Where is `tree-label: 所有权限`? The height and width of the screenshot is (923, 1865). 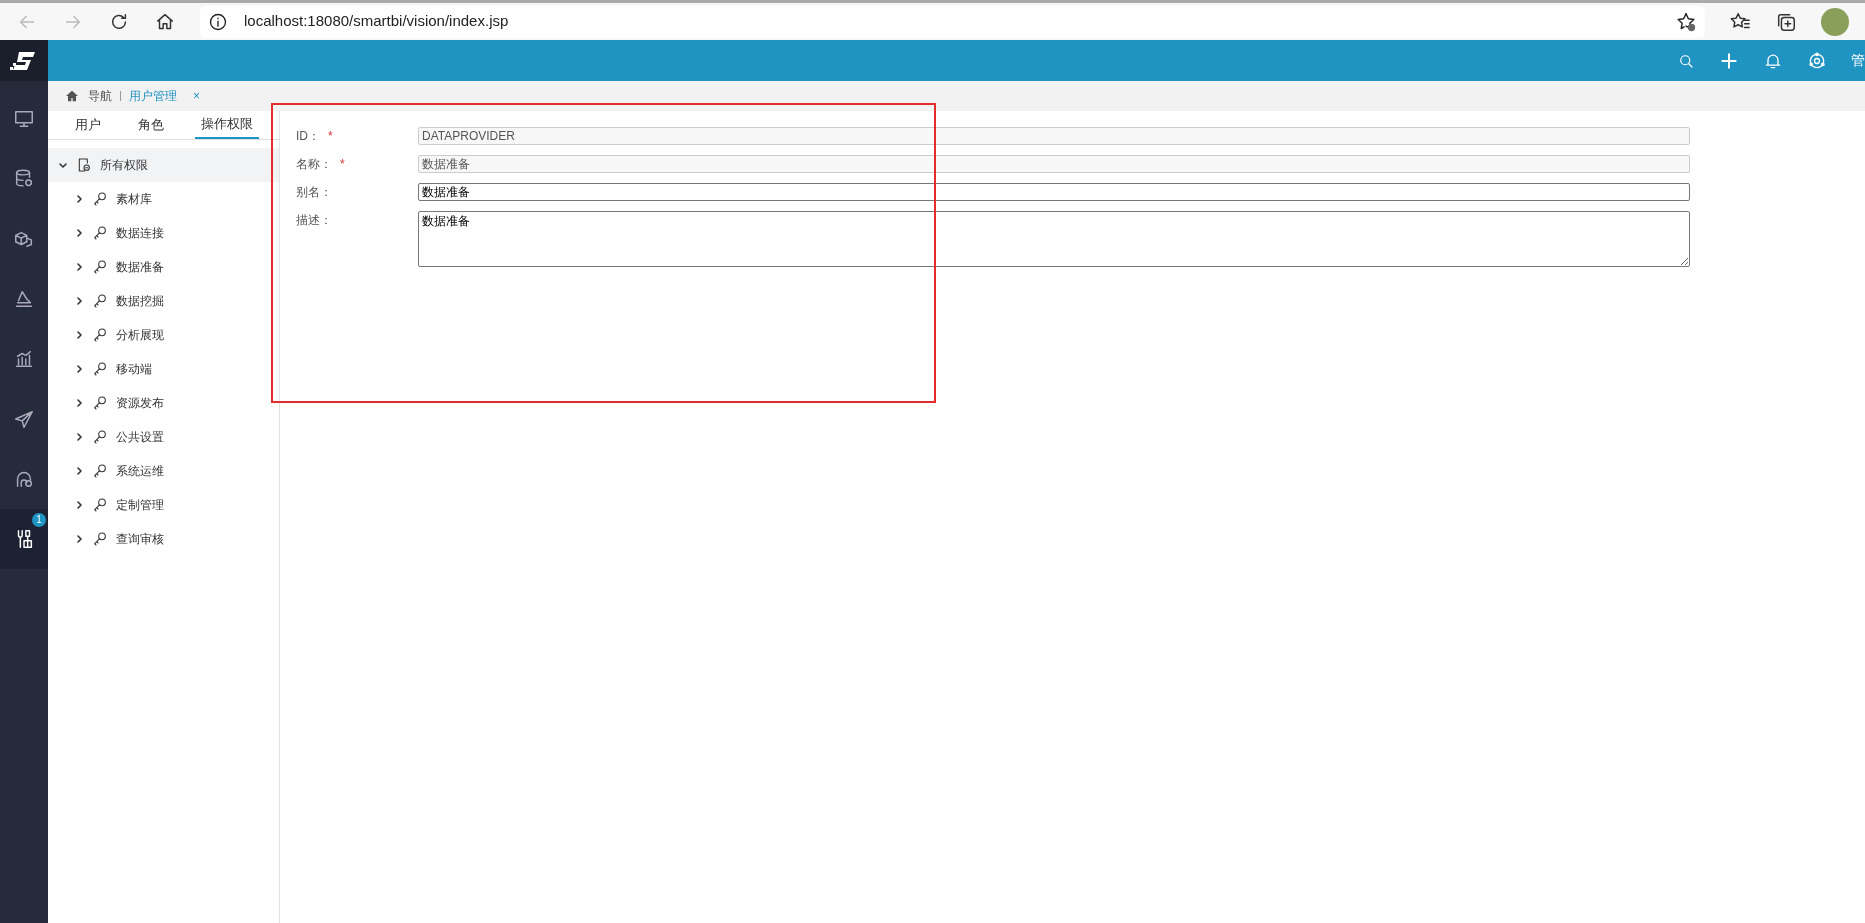
tree-label: 所有权限 is located at coordinates (124, 165).